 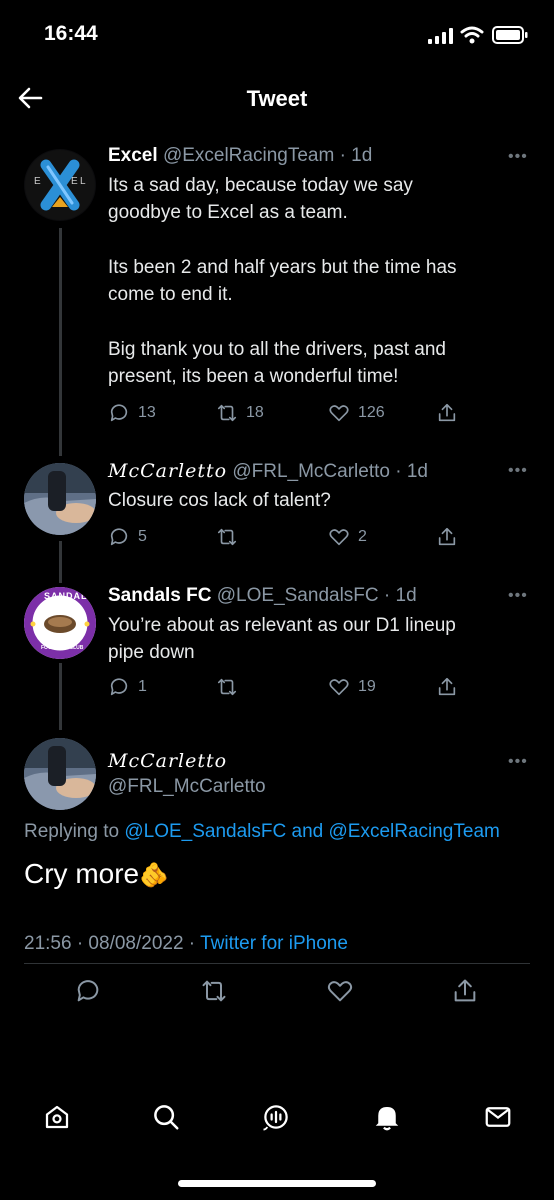 I want to click on tweet-text: Cry more🫵, so click(x=96, y=874).